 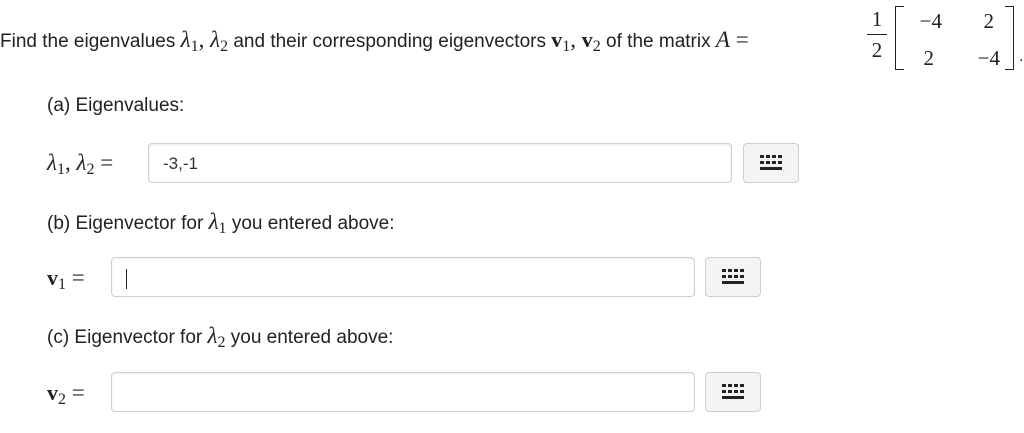 I want to click on eigenvalues-keyboard-button, so click(x=771, y=163).